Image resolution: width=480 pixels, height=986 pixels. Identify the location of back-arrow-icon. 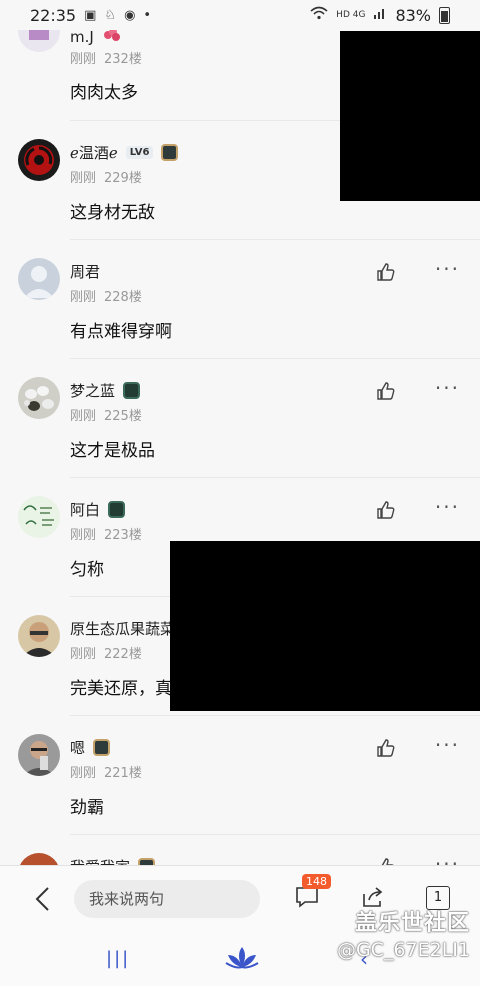
(42, 902).